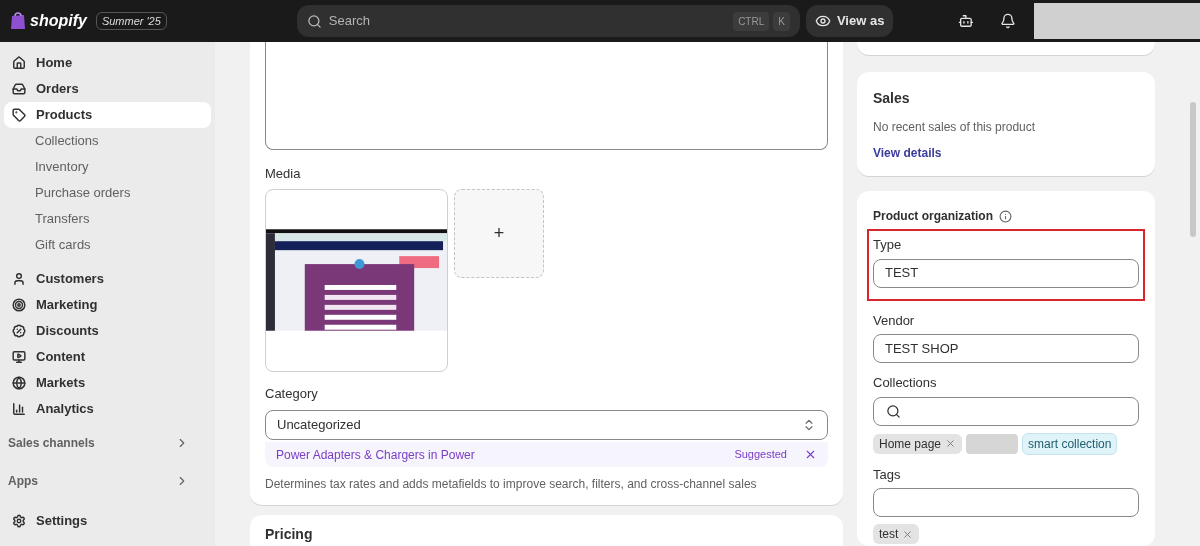 This screenshot has width=1200, height=546. I want to click on category-select: Uncategorized, so click(546, 425).